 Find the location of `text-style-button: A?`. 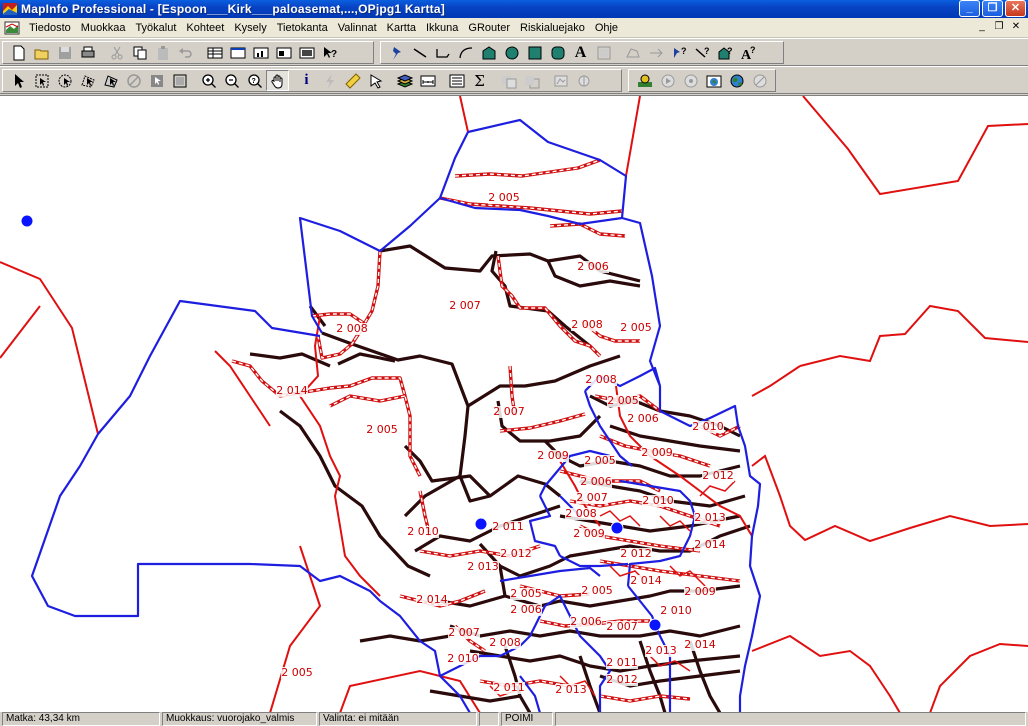

text-style-button: A? is located at coordinates (747, 52).